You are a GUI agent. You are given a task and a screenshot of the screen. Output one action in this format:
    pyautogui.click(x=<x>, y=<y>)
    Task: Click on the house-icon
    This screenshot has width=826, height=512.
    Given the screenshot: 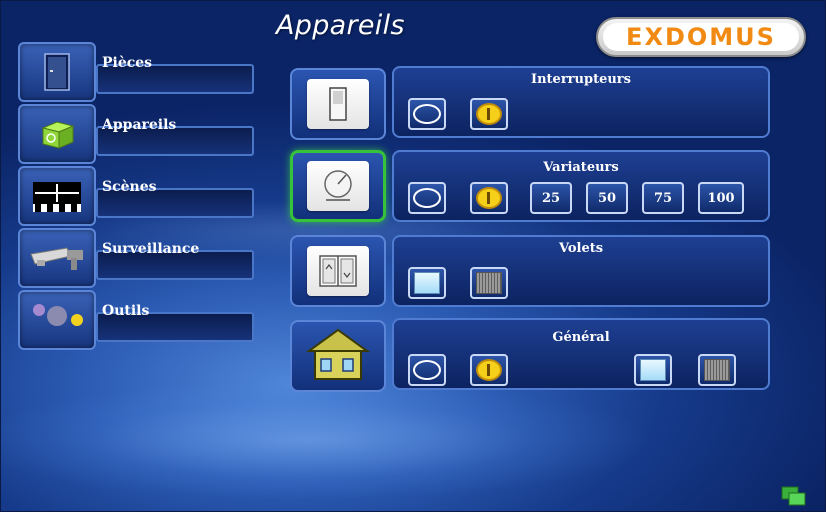 What is the action you would take?
    pyautogui.click(x=338, y=356)
    